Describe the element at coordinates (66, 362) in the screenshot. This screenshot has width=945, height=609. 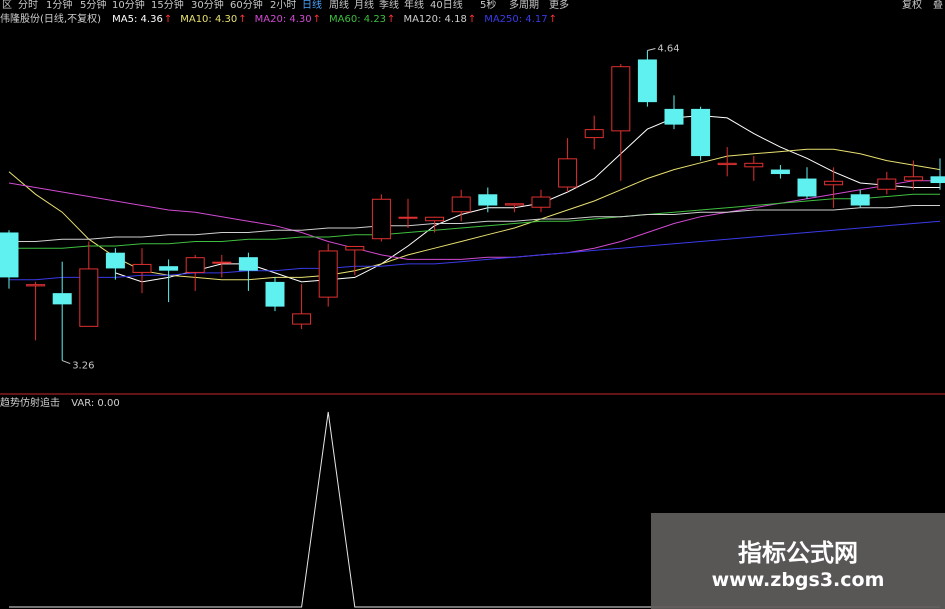
I see `min-label-leader` at that location.